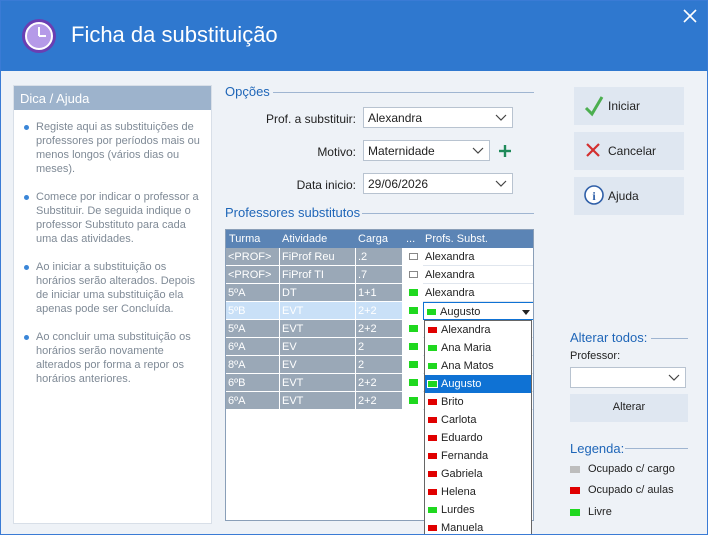  Describe the element at coordinates (253, 383) in the screenshot. I see `turma-cell: 6ºB` at that location.